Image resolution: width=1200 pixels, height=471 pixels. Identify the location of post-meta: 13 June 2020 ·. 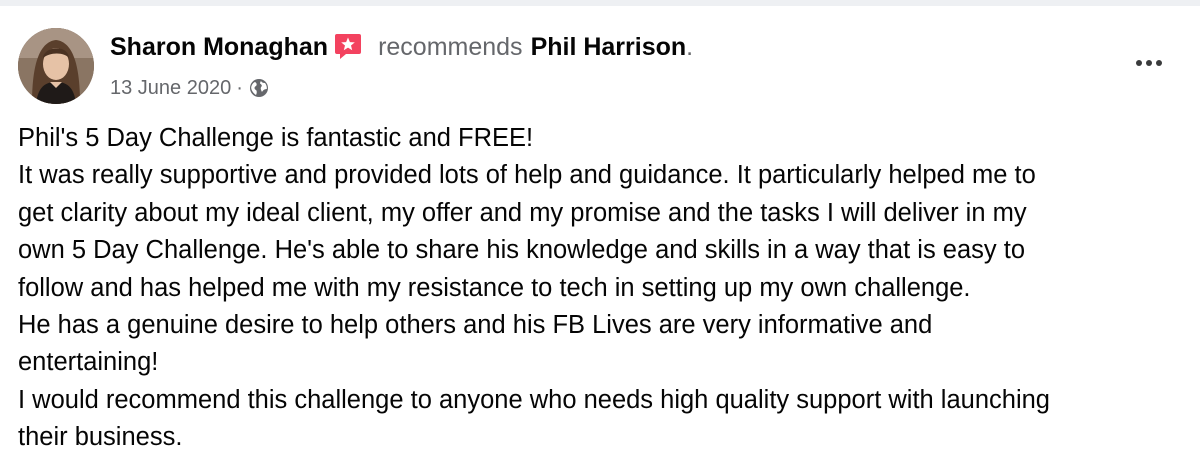
(190, 88).